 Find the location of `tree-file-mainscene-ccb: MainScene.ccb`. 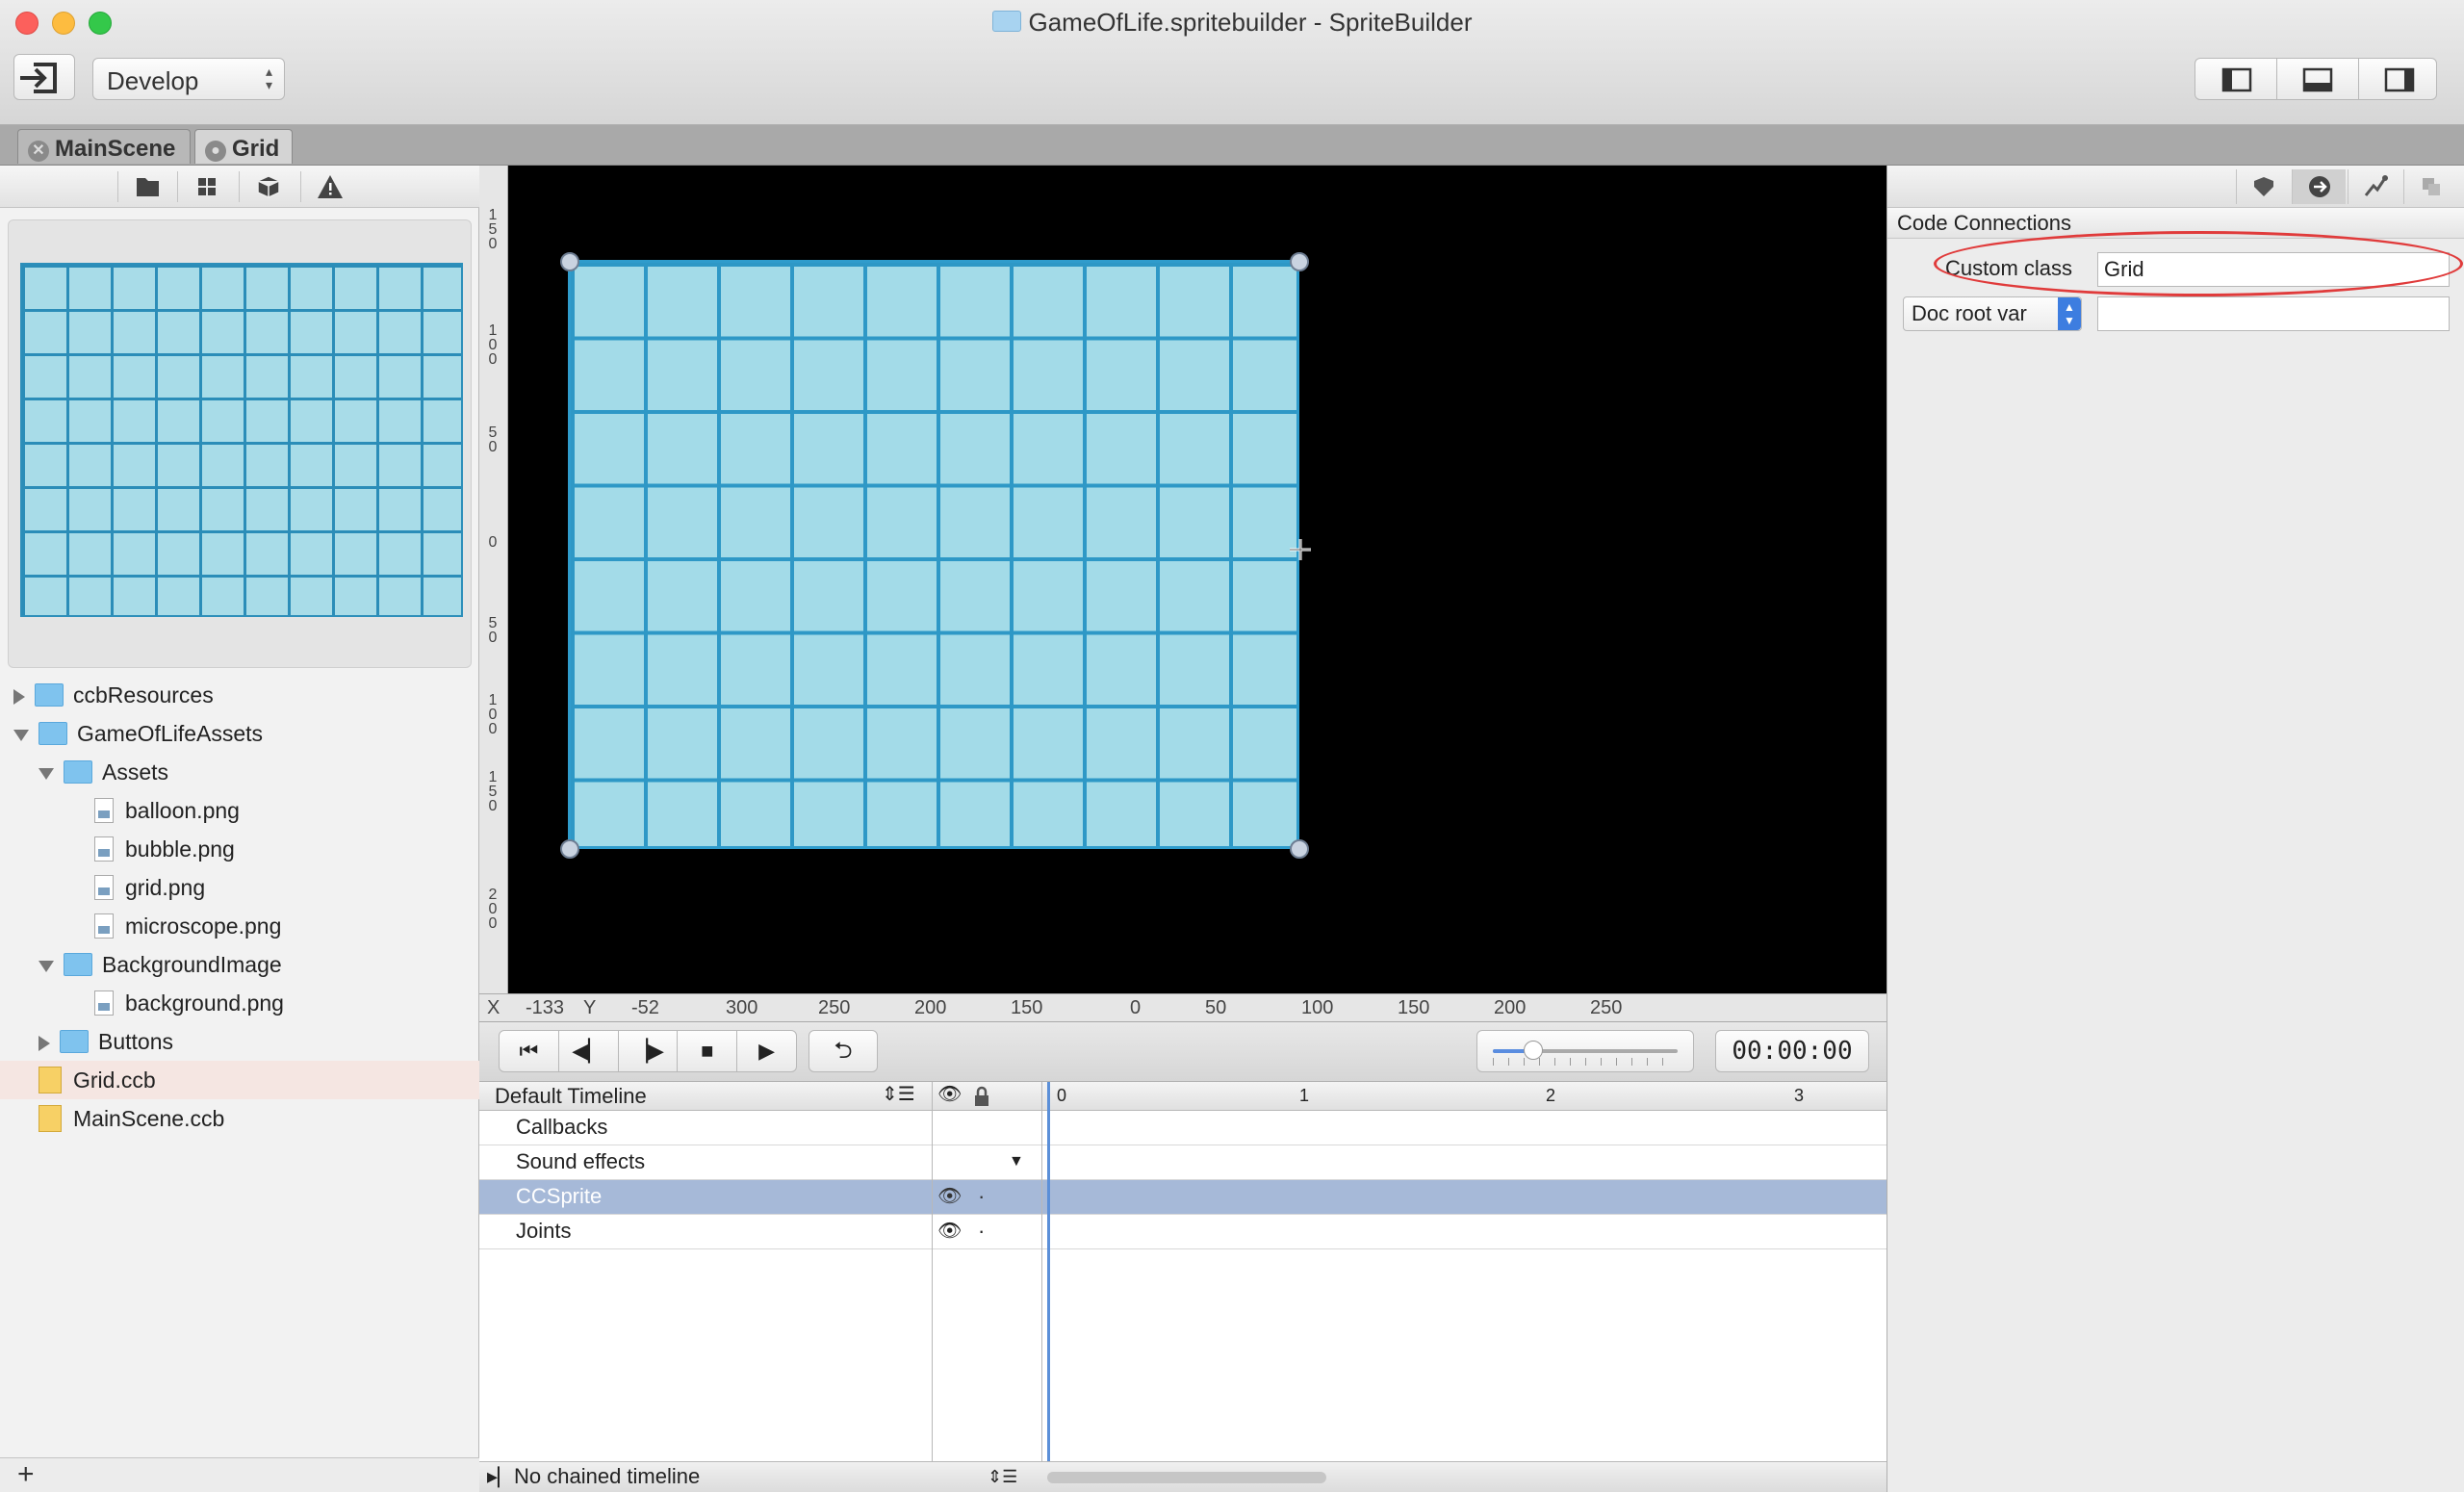

tree-file-mainscene-ccb: MainScene.ccb is located at coordinates (131, 1118).